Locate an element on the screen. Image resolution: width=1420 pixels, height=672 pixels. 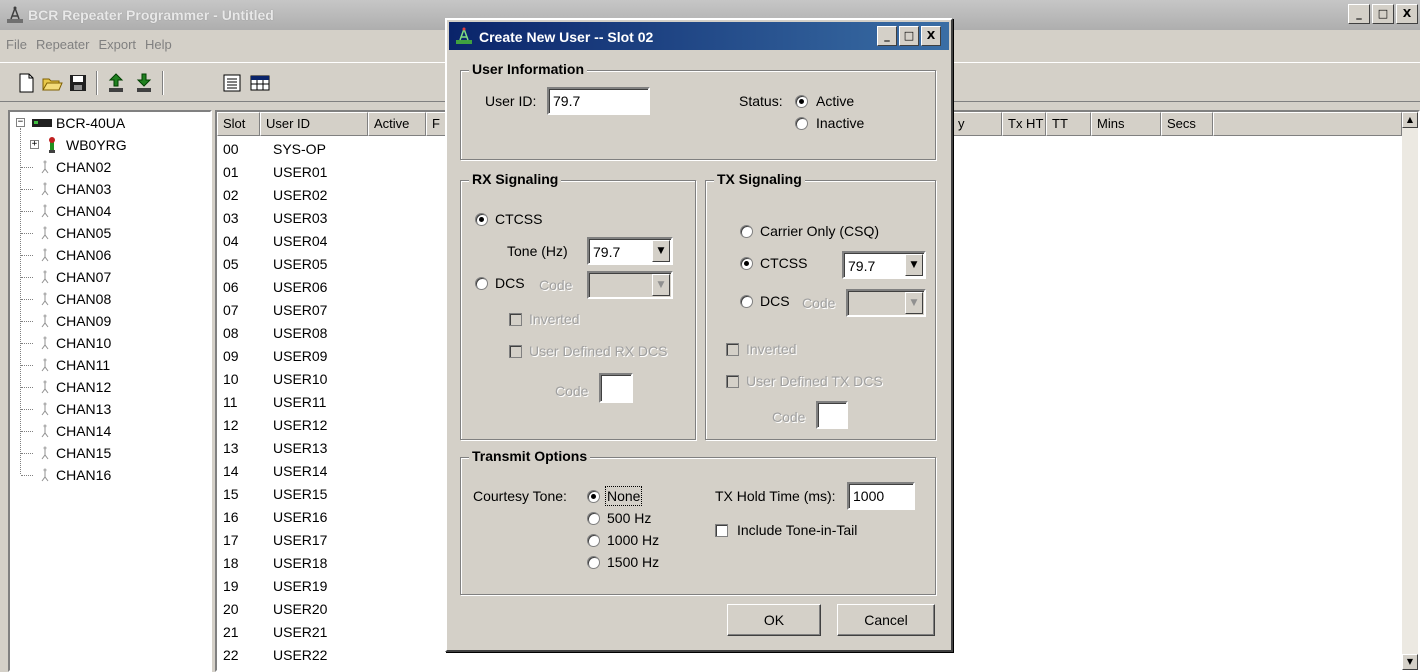
row-slot: 13 is located at coordinates (231, 448).